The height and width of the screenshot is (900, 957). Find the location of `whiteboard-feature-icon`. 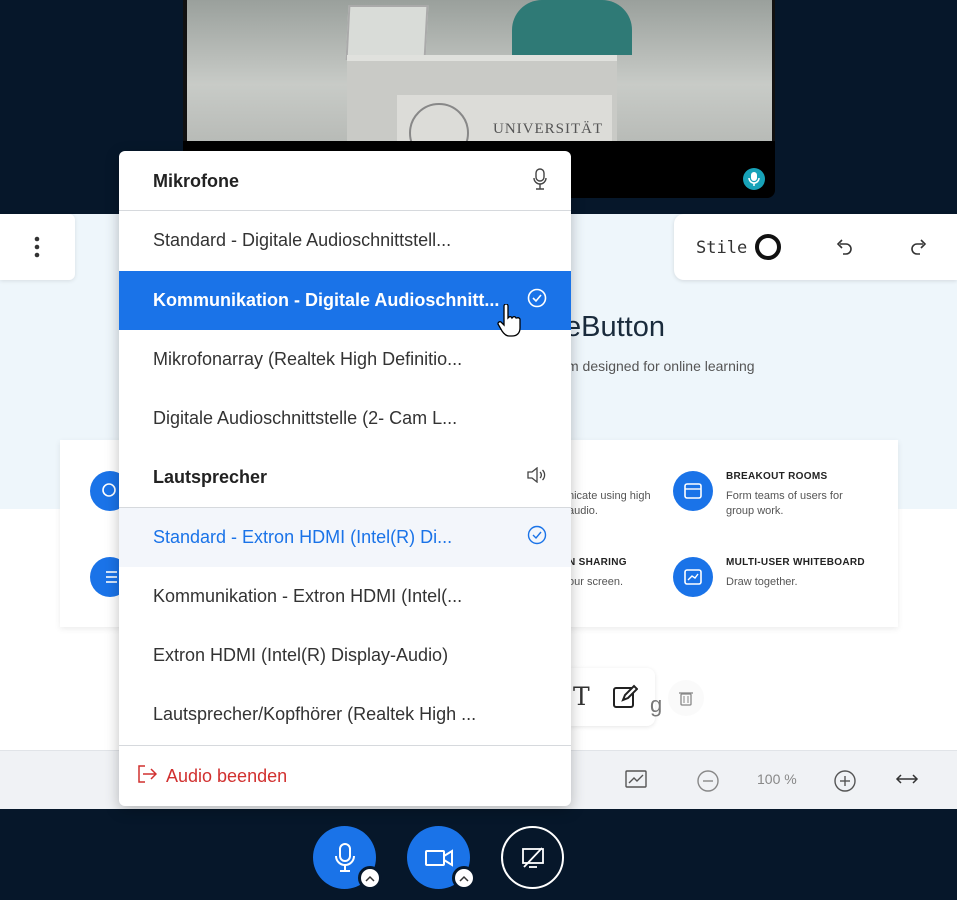

whiteboard-feature-icon is located at coordinates (693, 577).